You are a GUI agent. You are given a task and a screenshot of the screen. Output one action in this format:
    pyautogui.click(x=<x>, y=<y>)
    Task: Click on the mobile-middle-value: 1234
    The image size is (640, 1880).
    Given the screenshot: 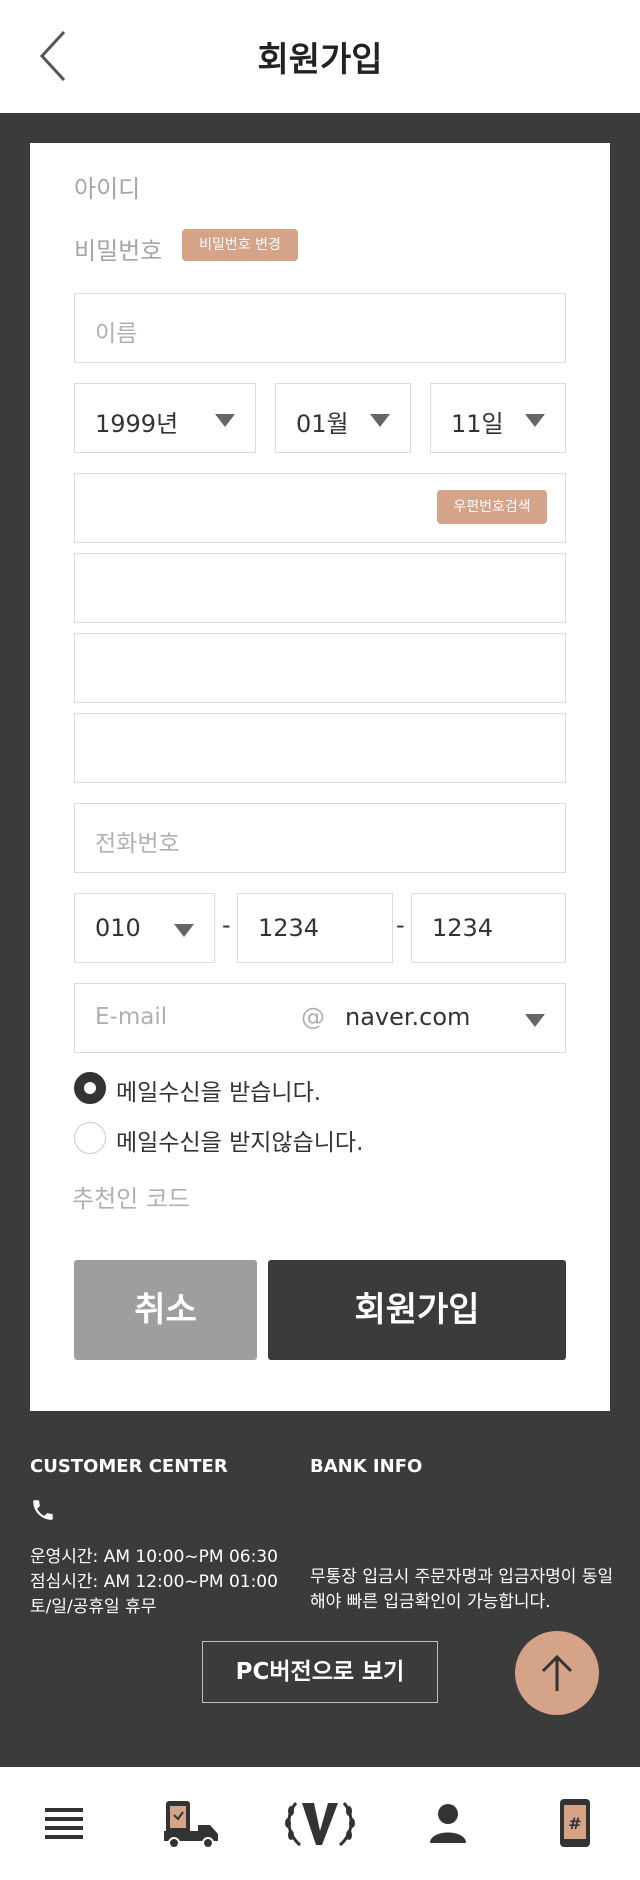 What is the action you would take?
    pyautogui.click(x=289, y=928)
    